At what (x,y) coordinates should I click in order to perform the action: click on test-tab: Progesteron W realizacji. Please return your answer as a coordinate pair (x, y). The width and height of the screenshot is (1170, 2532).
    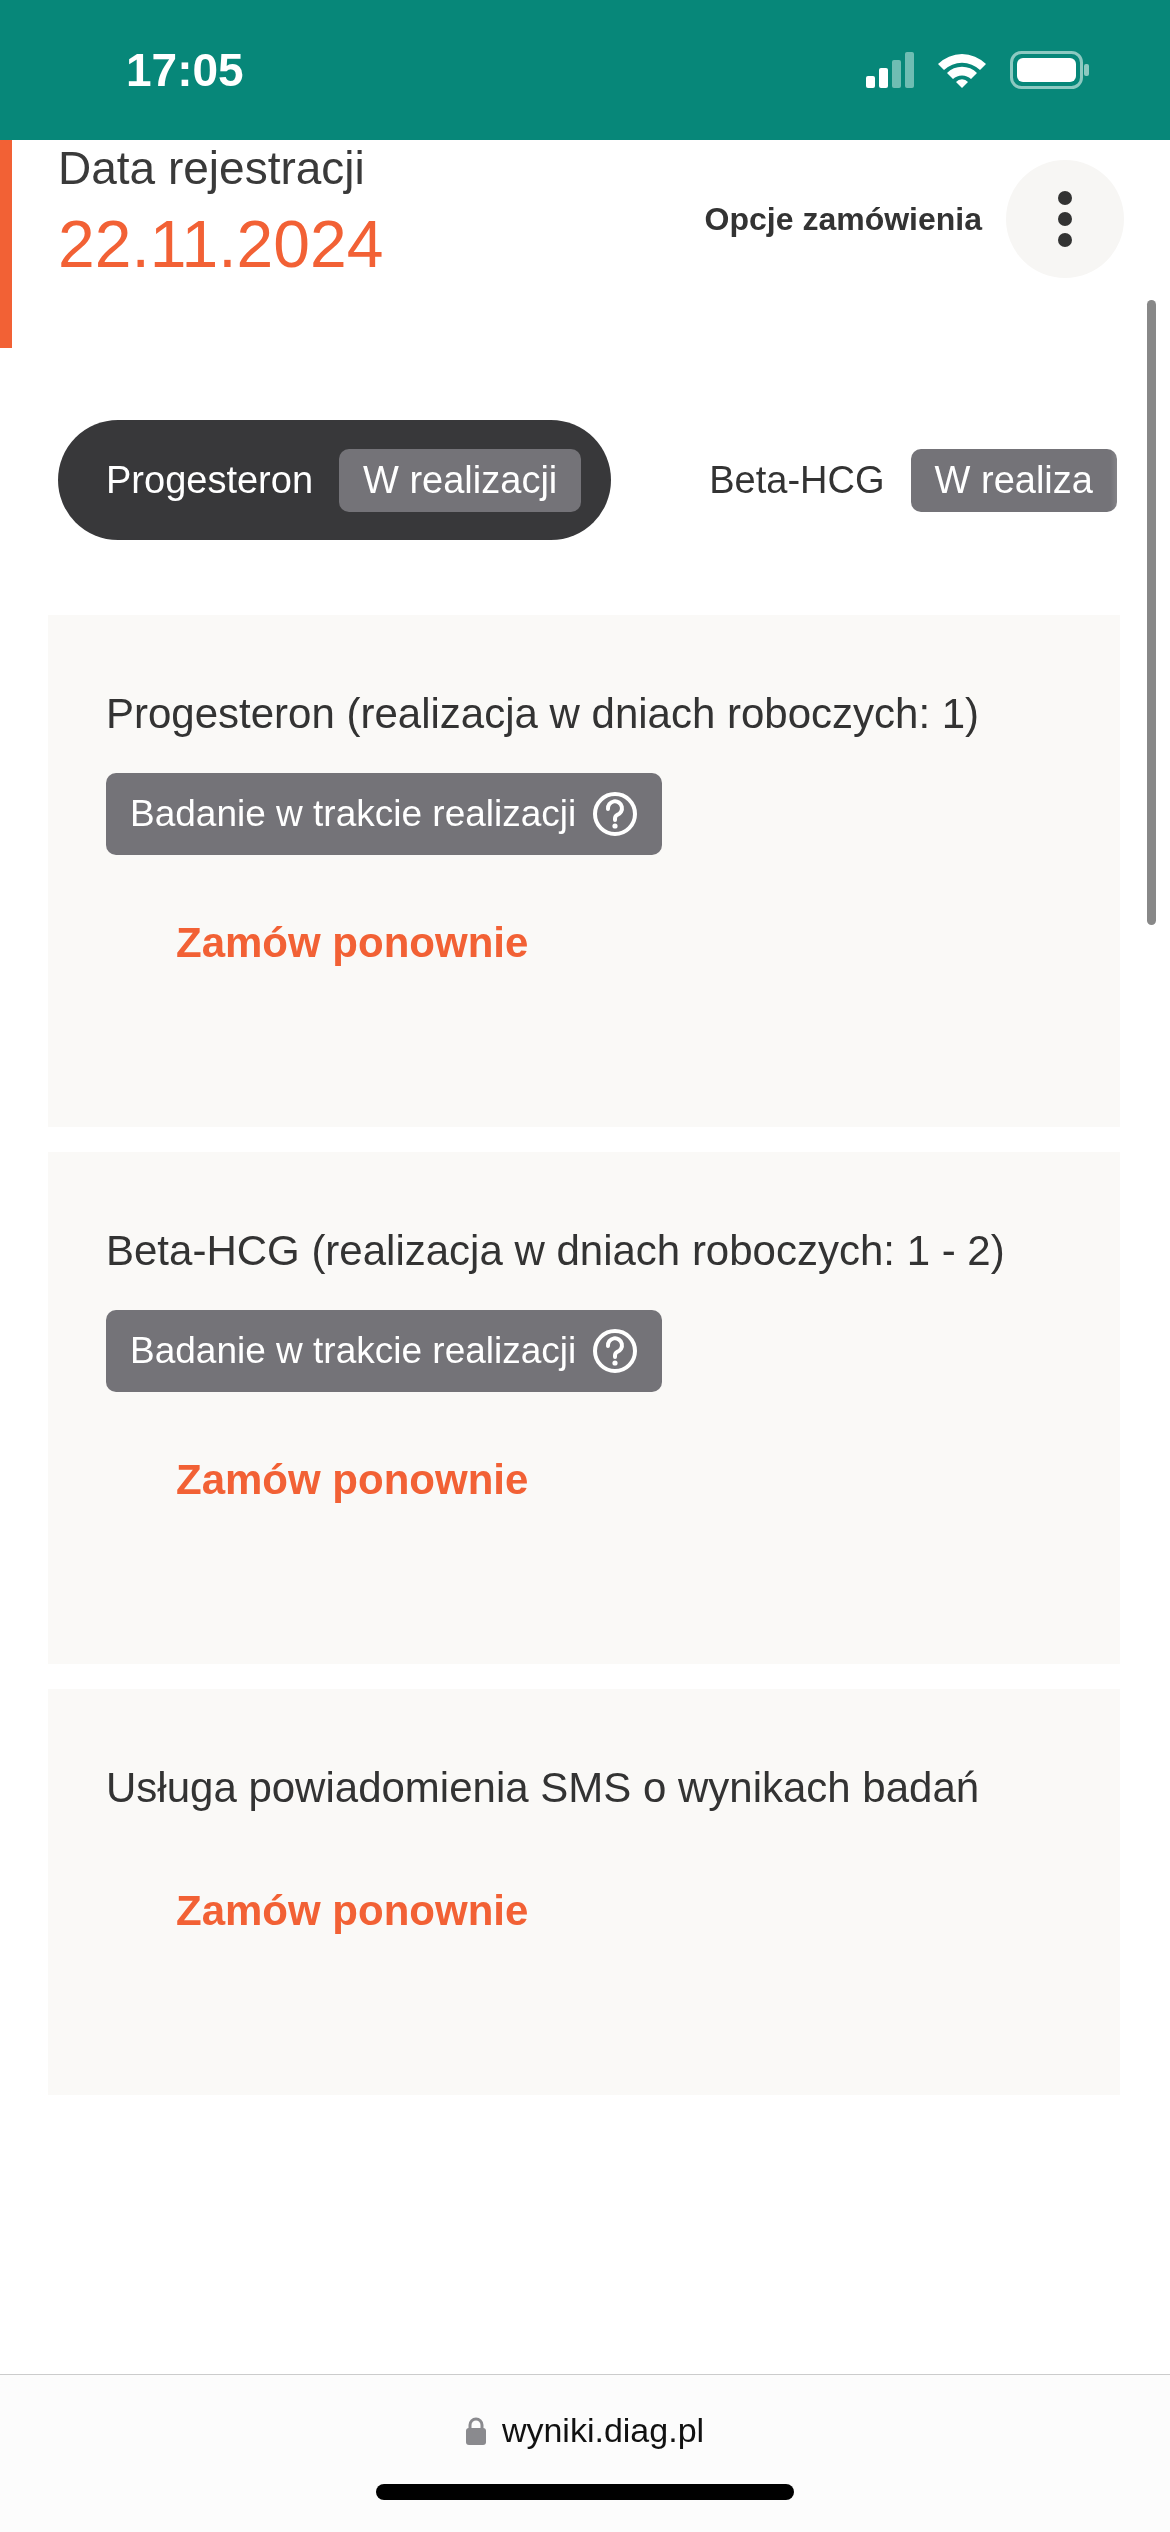
    Looking at the image, I should click on (335, 480).